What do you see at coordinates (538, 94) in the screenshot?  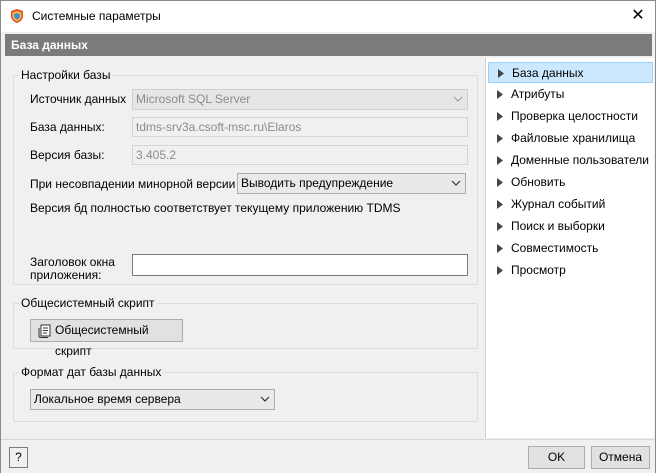 I see `nav-item-label: Атрибуты` at bounding box center [538, 94].